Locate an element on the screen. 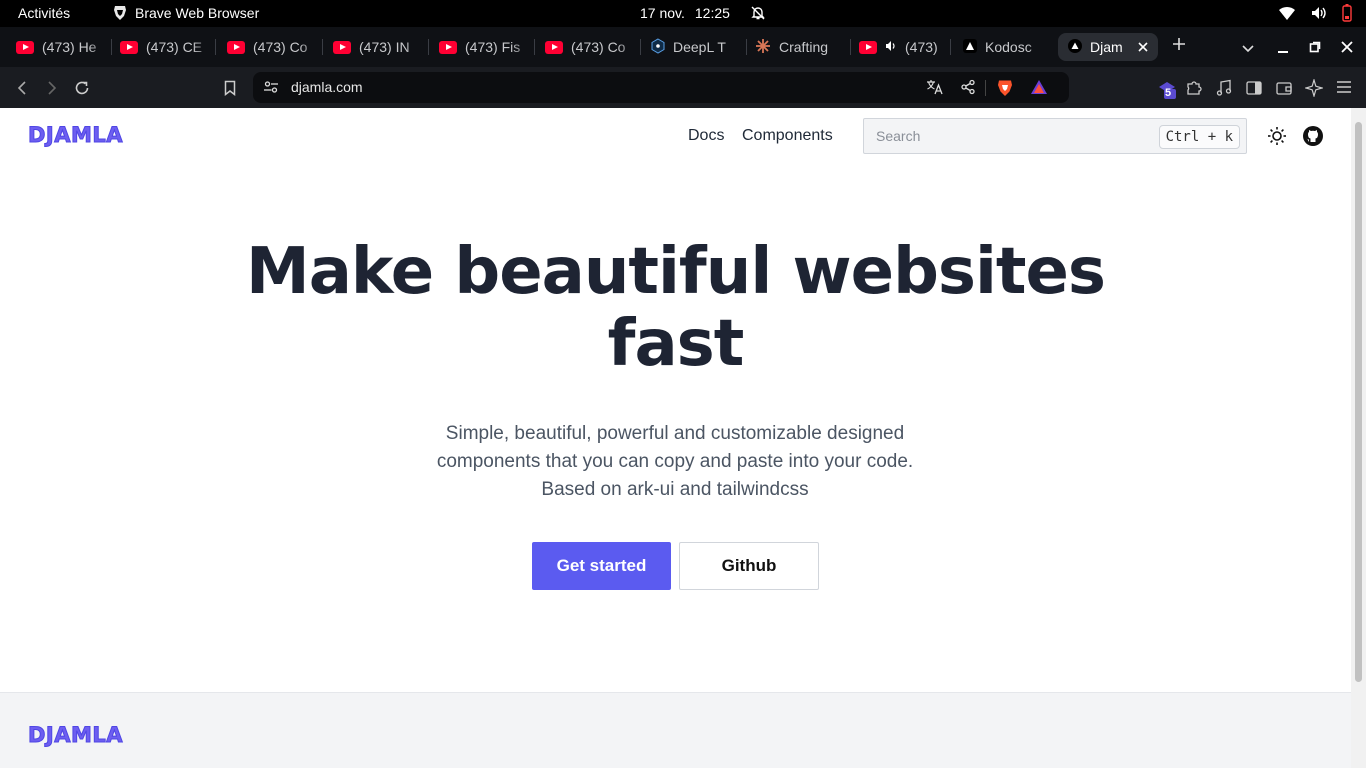 The height and width of the screenshot is (768, 1366). reload-icon is located at coordinates (82, 88).